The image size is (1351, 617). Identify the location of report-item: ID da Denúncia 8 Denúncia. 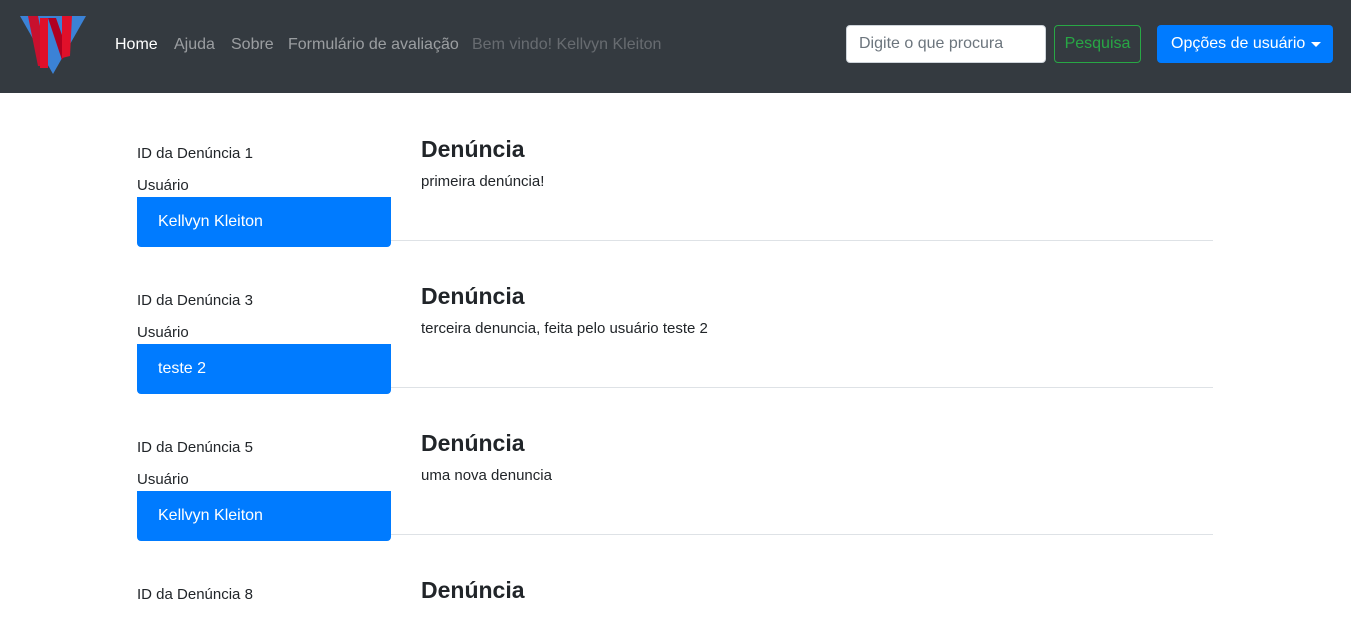
(675, 575).